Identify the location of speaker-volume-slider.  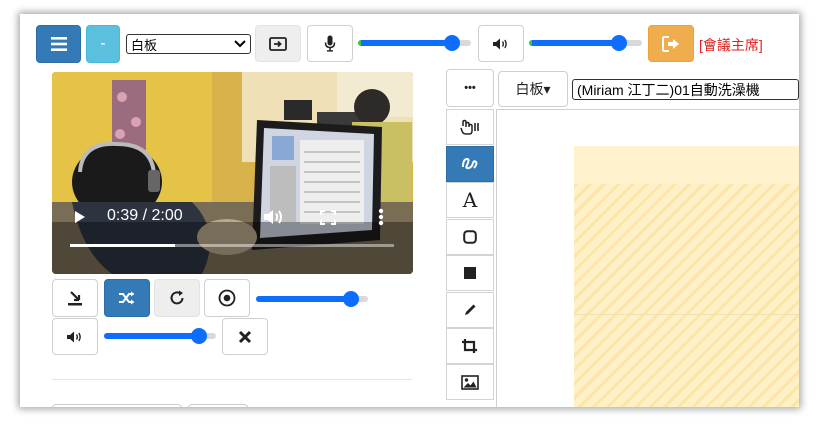
(585, 43).